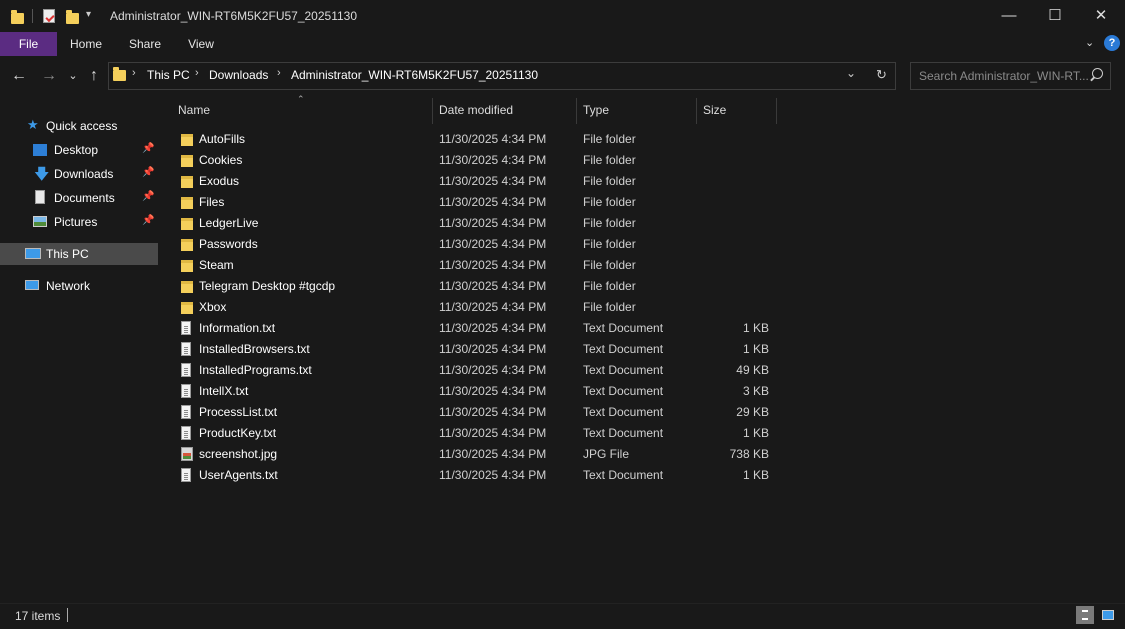 This screenshot has width=1125, height=629. Describe the element at coordinates (194, 110) in the screenshot. I see `column-header-name: Name` at that location.